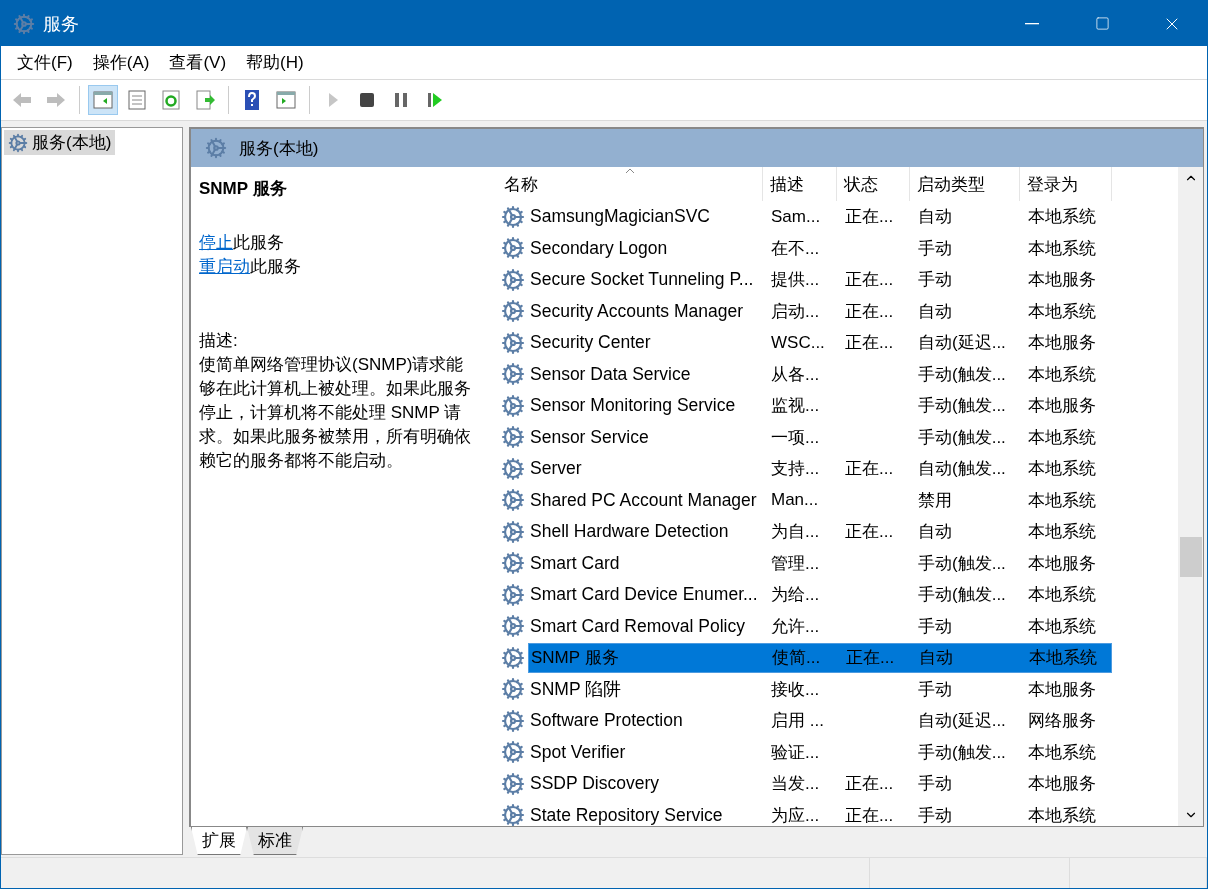  What do you see at coordinates (556, 469) in the screenshot?
I see `service-name: Server` at bounding box center [556, 469].